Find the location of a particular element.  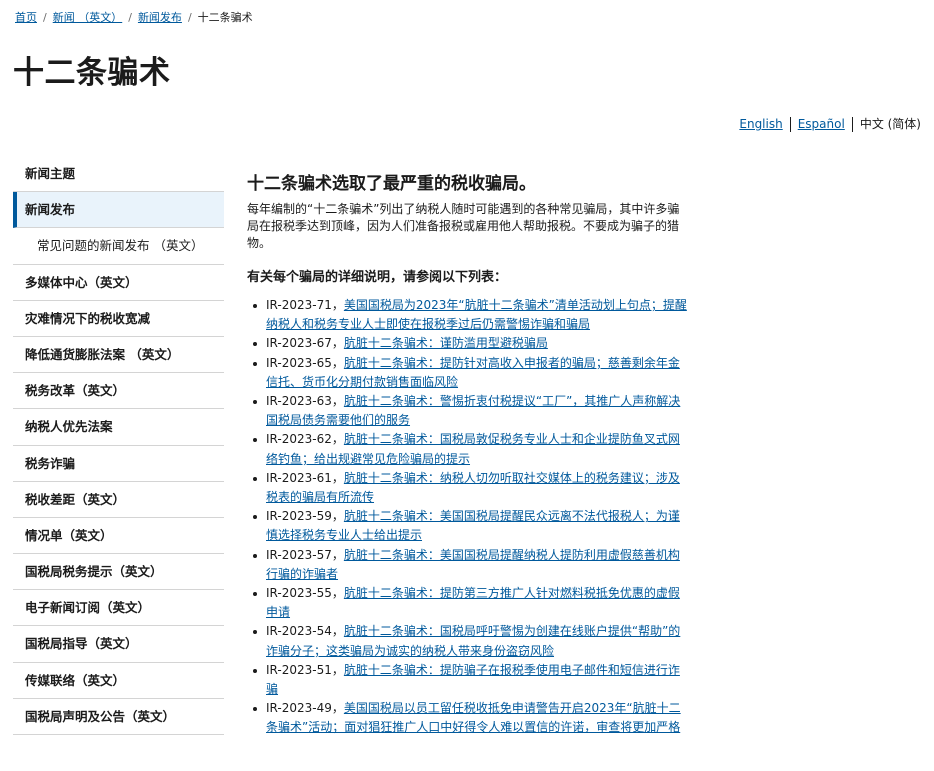

breadcrumb-current: 十二条骗术 is located at coordinates (225, 17).